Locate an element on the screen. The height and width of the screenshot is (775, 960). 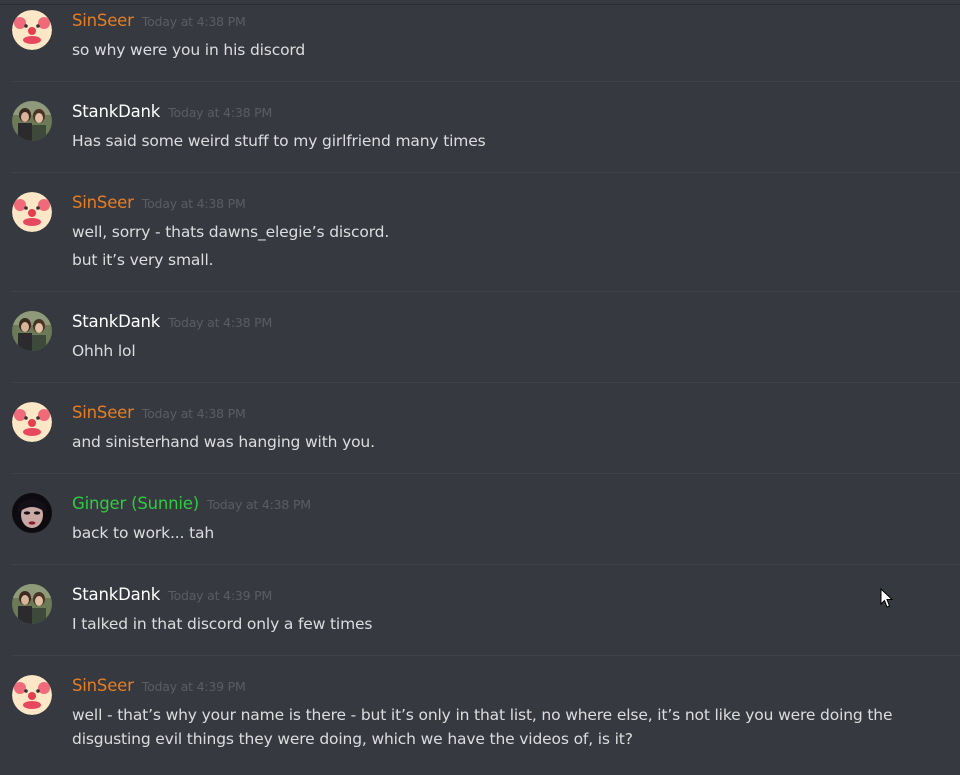
message-text: but it’s very small. is located at coordinates (143, 260).